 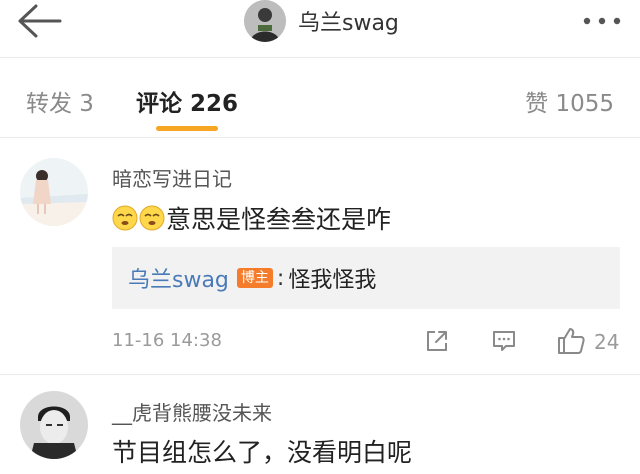 I want to click on comment-username: __虎背熊腰没未来, so click(x=192, y=411).